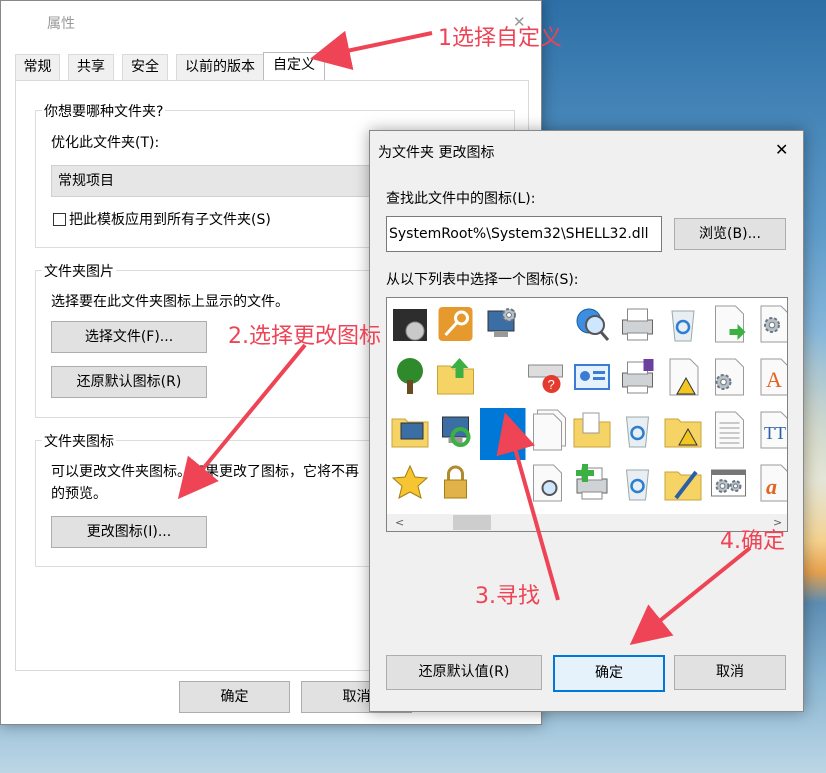 This screenshot has width=826, height=773. Describe the element at coordinates (637, 324) in the screenshot. I see `printer-icon` at that location.